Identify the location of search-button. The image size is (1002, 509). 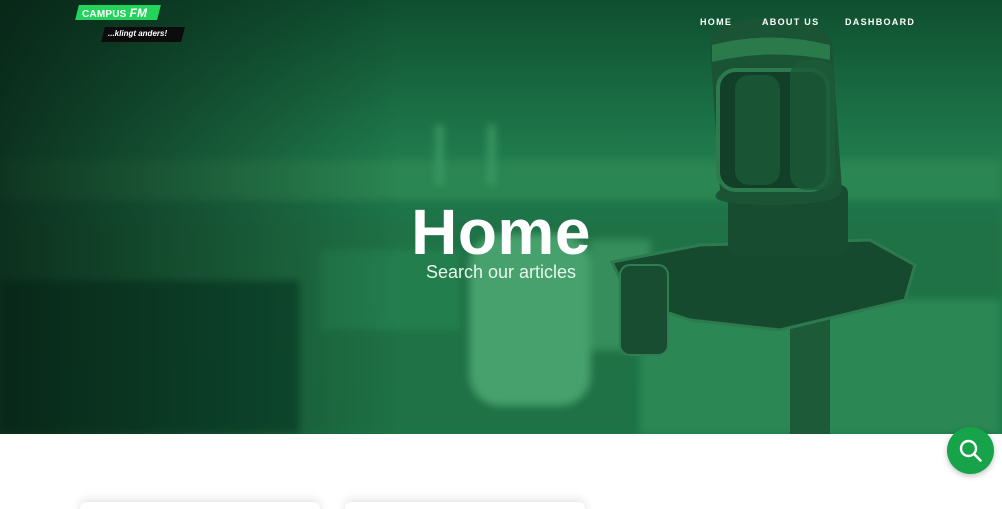
(970, 450).